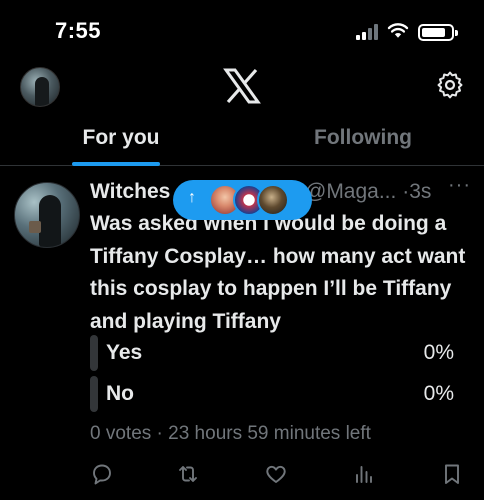 This screenshot has width=484, height=500. What do you see at coordinates (420, 191) in the screenshot?
I see `tweet-timestamp: 3s` at bounding box center [420, 191].